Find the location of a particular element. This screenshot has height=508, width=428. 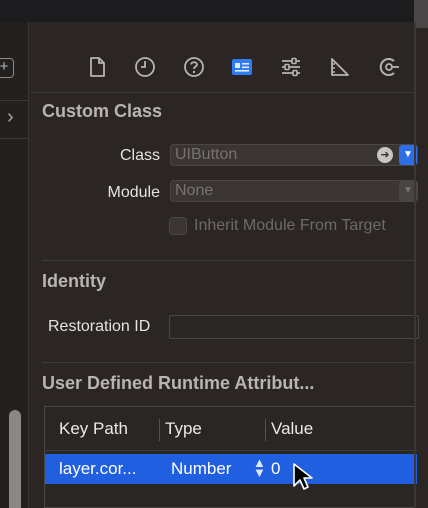

connections-icon is located at coordinates (389, 67).